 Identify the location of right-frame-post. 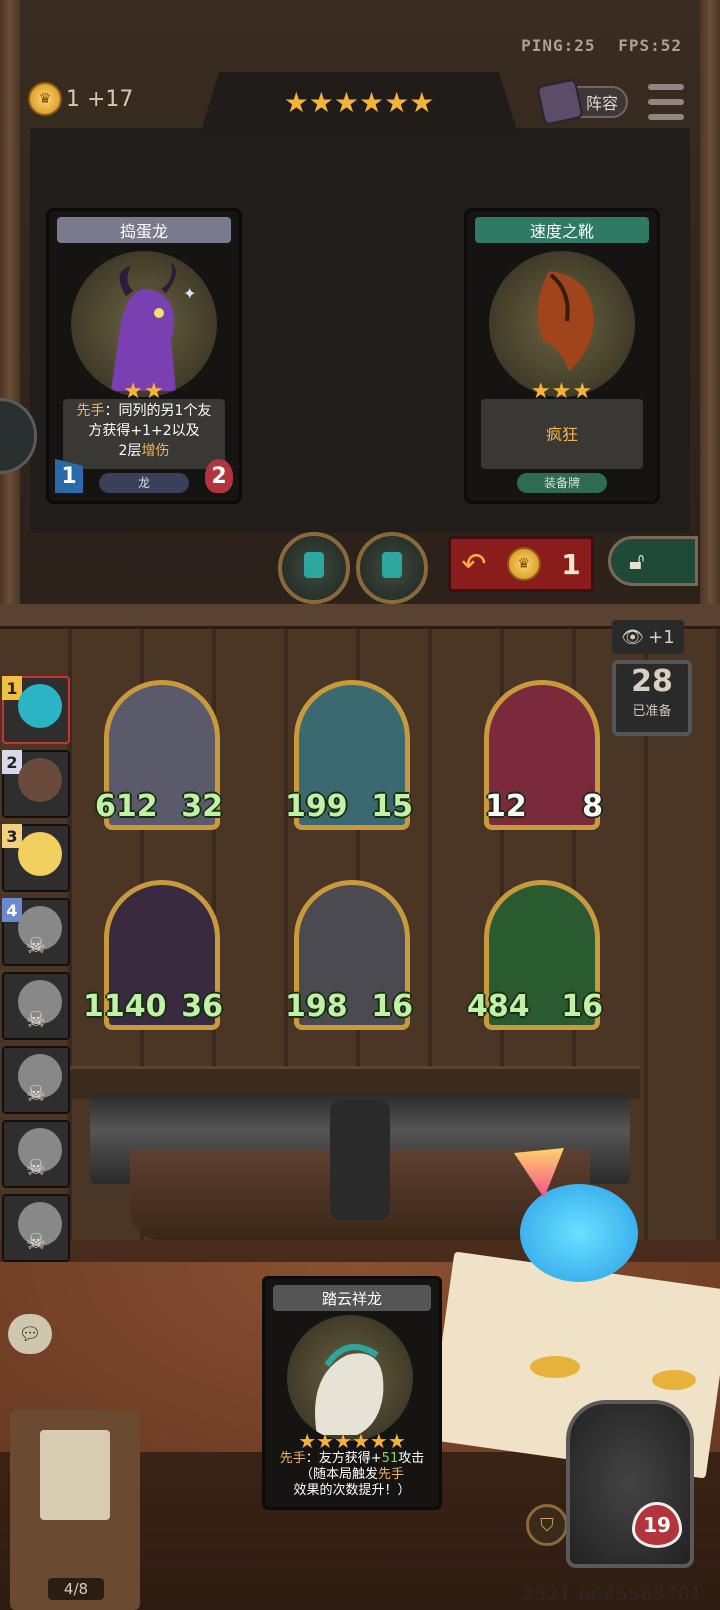
(710, 310).